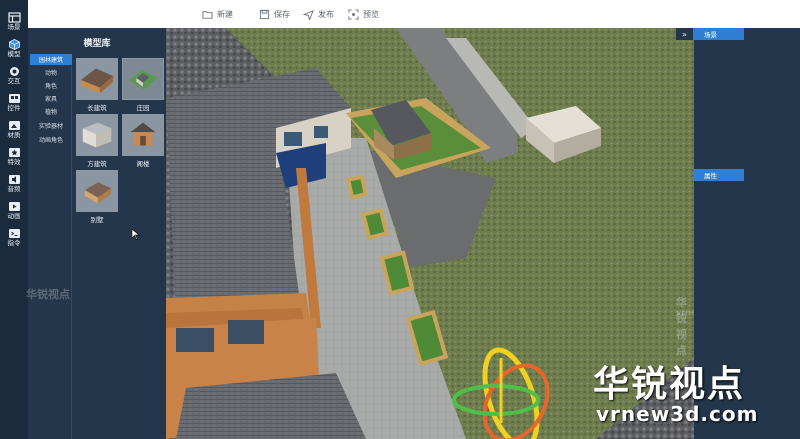 The image size is (800, 439). What do you see at coordinates (685, 312) in the screenshot?
I see `watermark-small-url: vrnew.com` at bounding box center [685, 312].